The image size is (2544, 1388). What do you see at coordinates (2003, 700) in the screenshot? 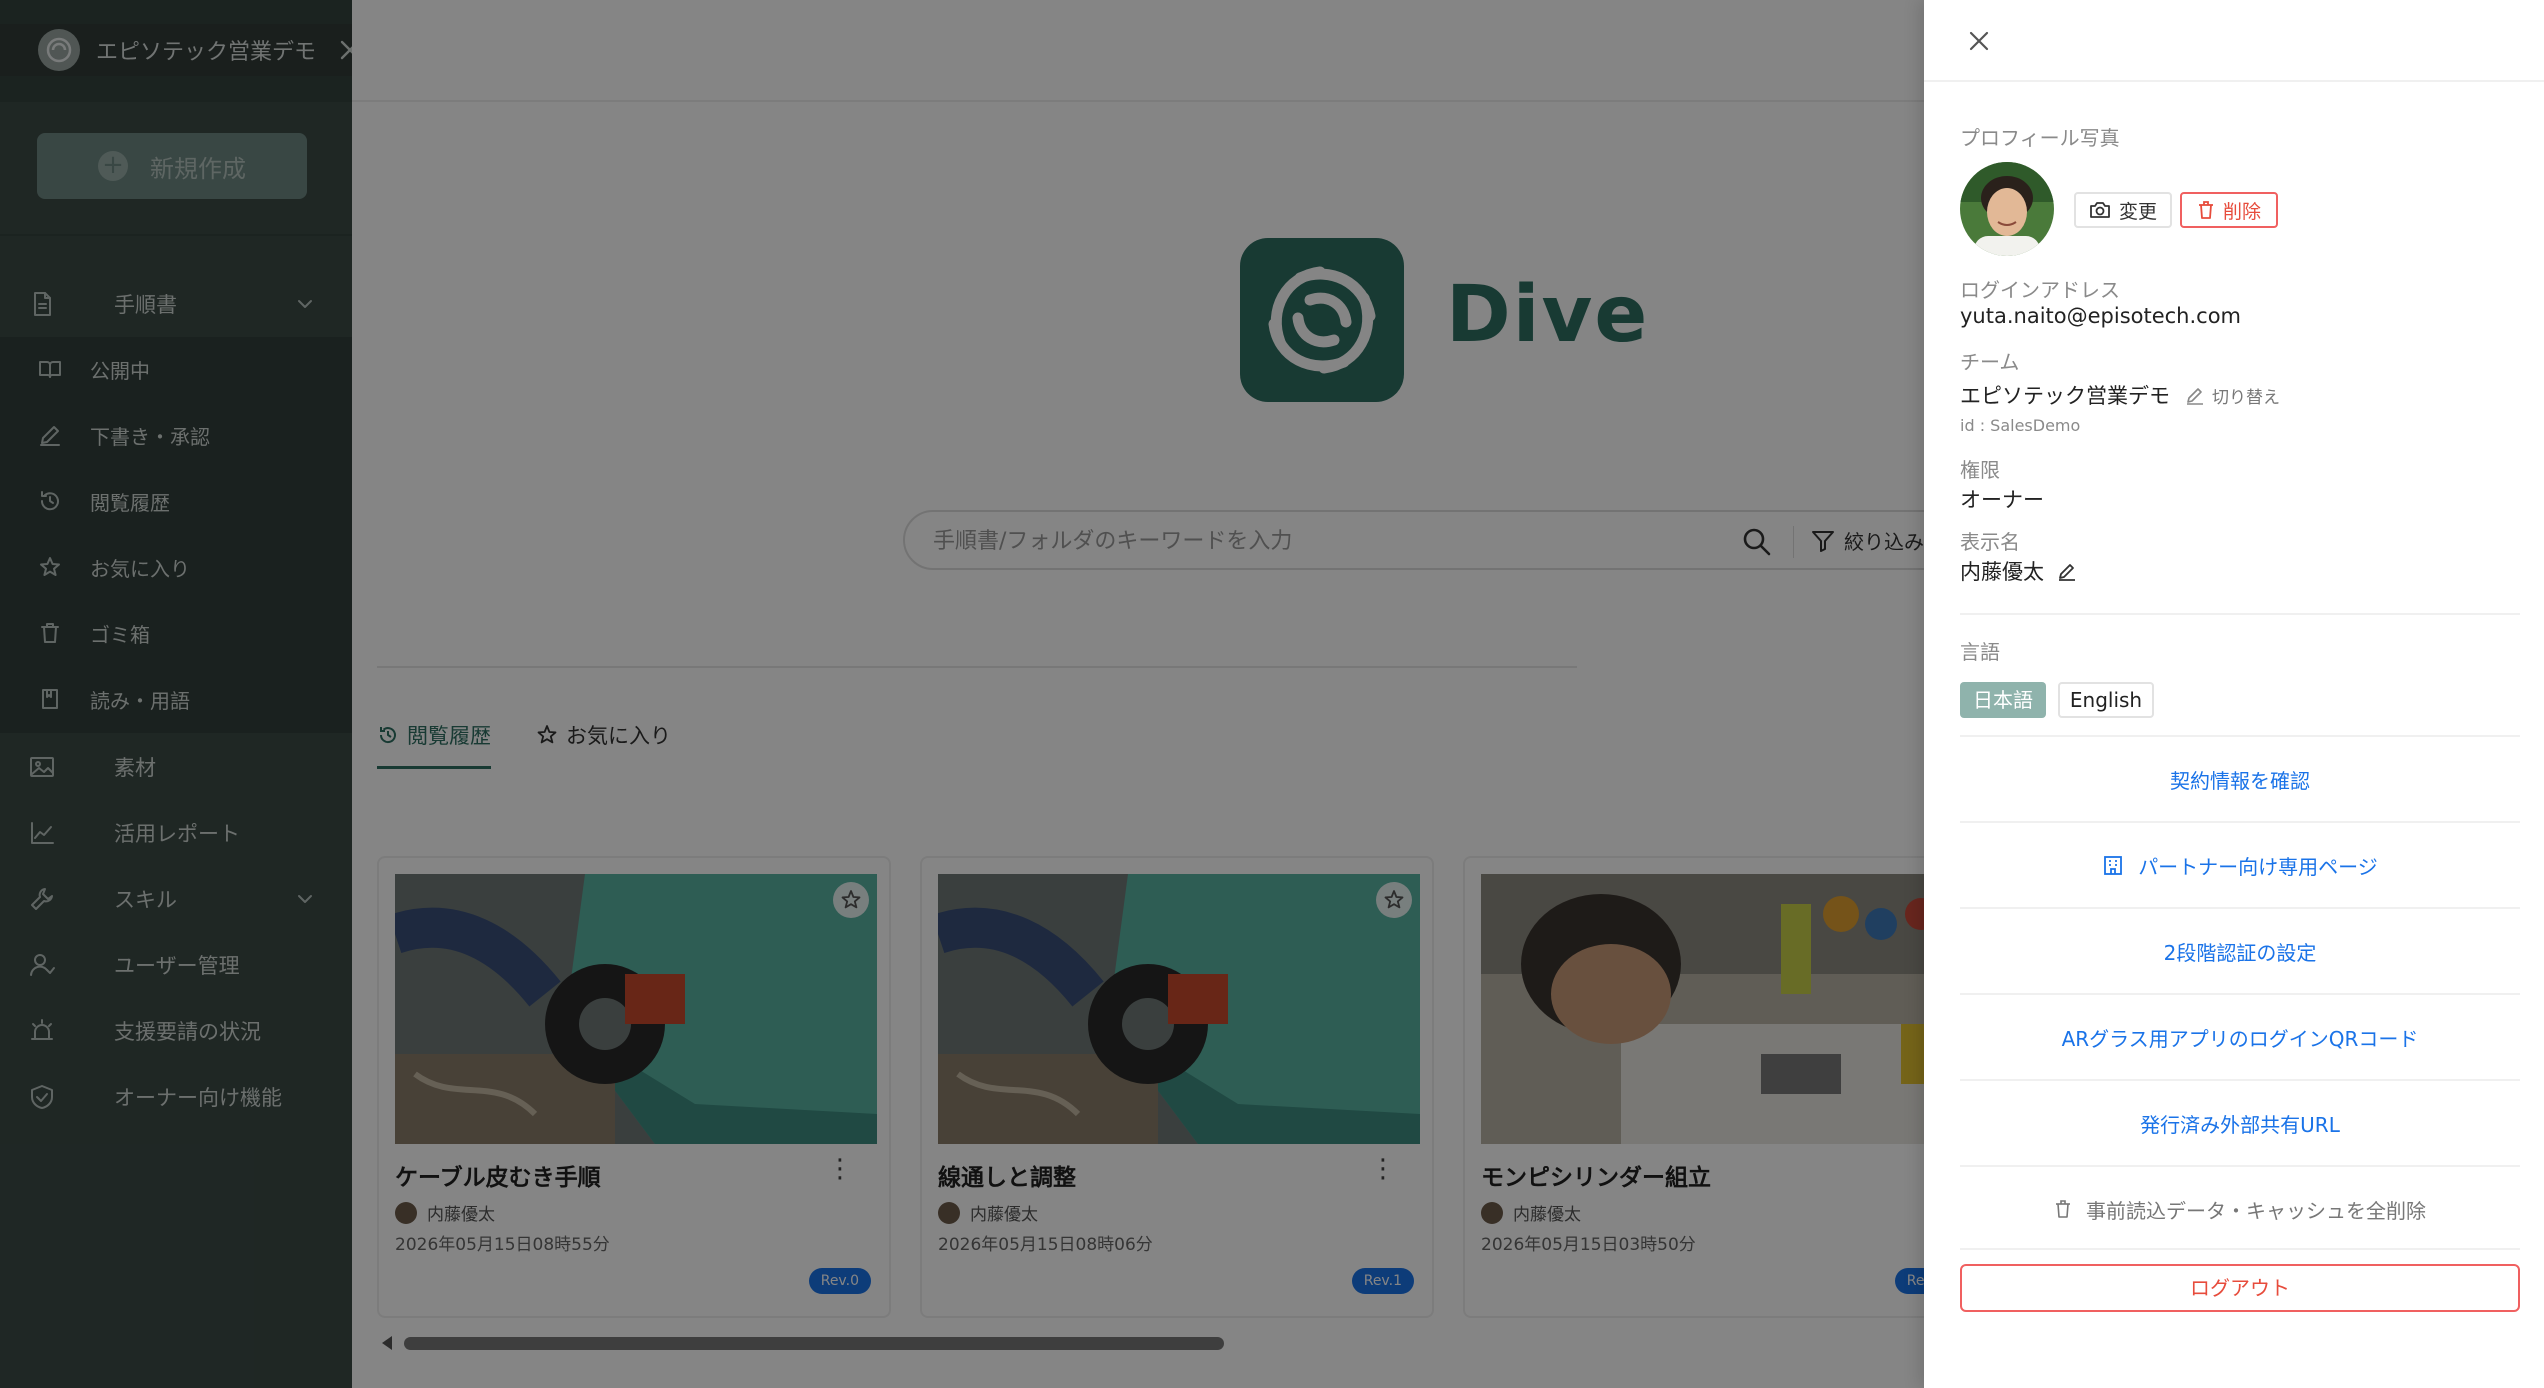
I see `language-japanese-button: 日本語` at bounding box center [2003, 700].